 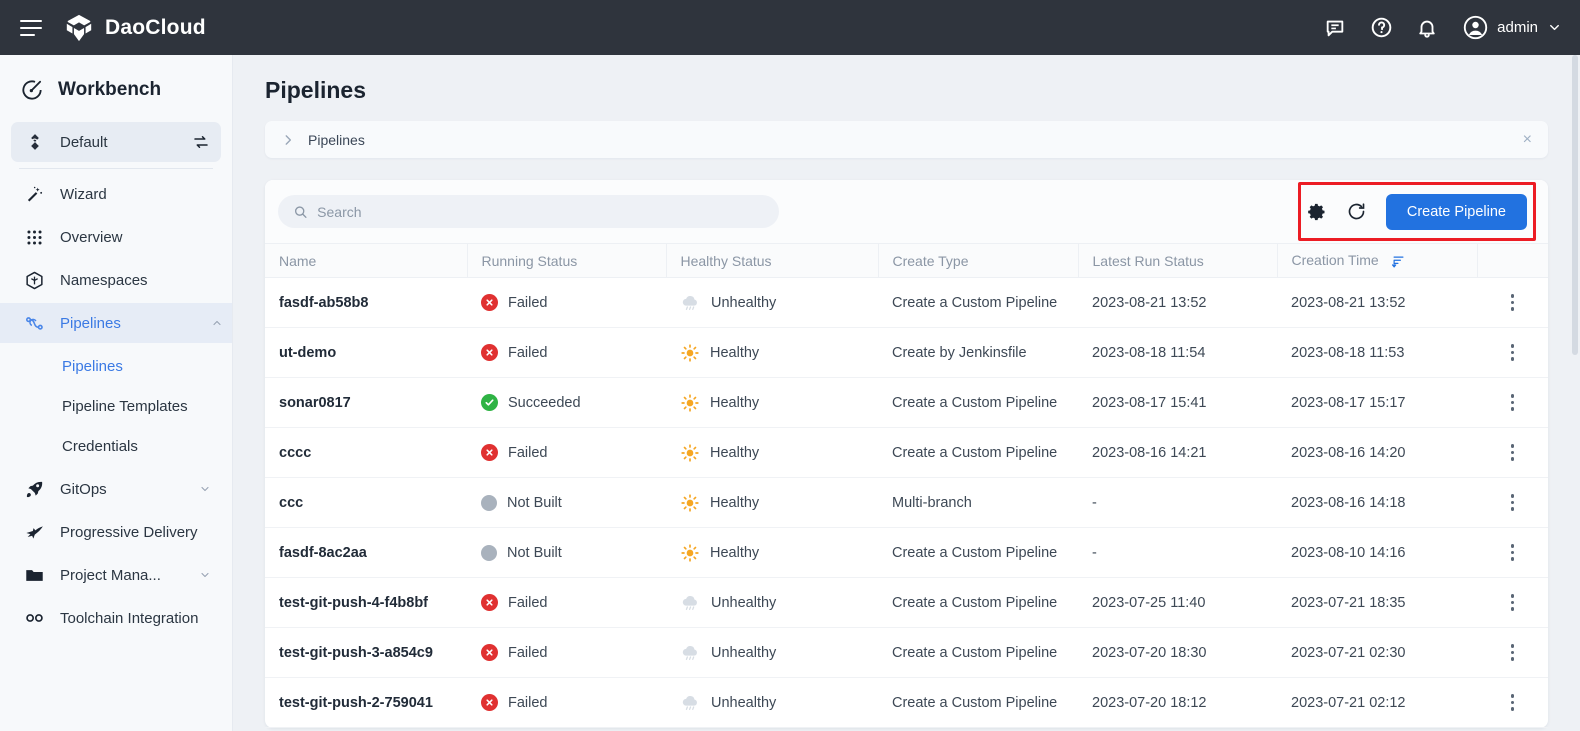 What do you see at coordinates (1575, 393) in the screenshot?
I see `vertical-scrollbar` at bounding box center [1575, 393].